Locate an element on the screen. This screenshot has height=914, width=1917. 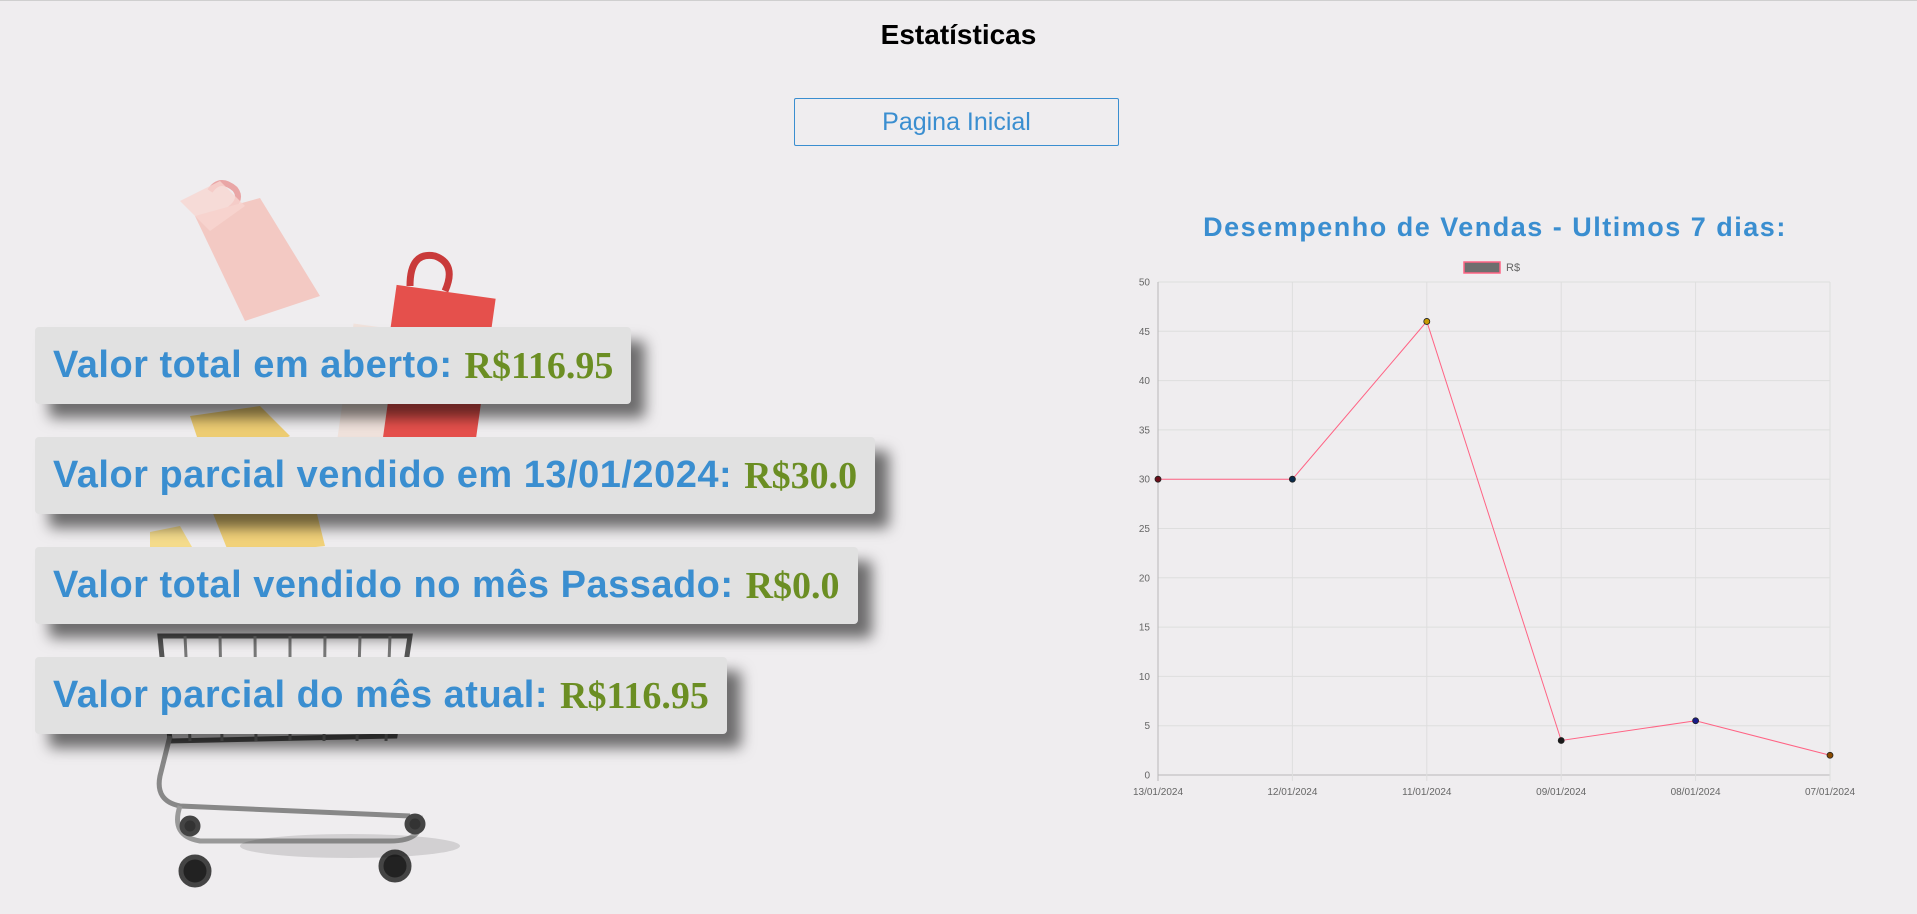
stat-last-month-value: R$0.0 is located at coordinates (792, 585).